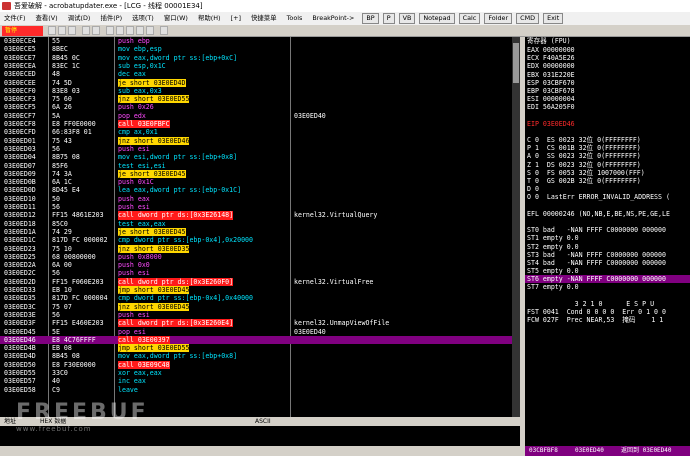 The width and height of the screenshot is (690, 456). Describe the element at coordinates (10, 421) in the screenshot. I see `dump-col-address: 地址` at that location.